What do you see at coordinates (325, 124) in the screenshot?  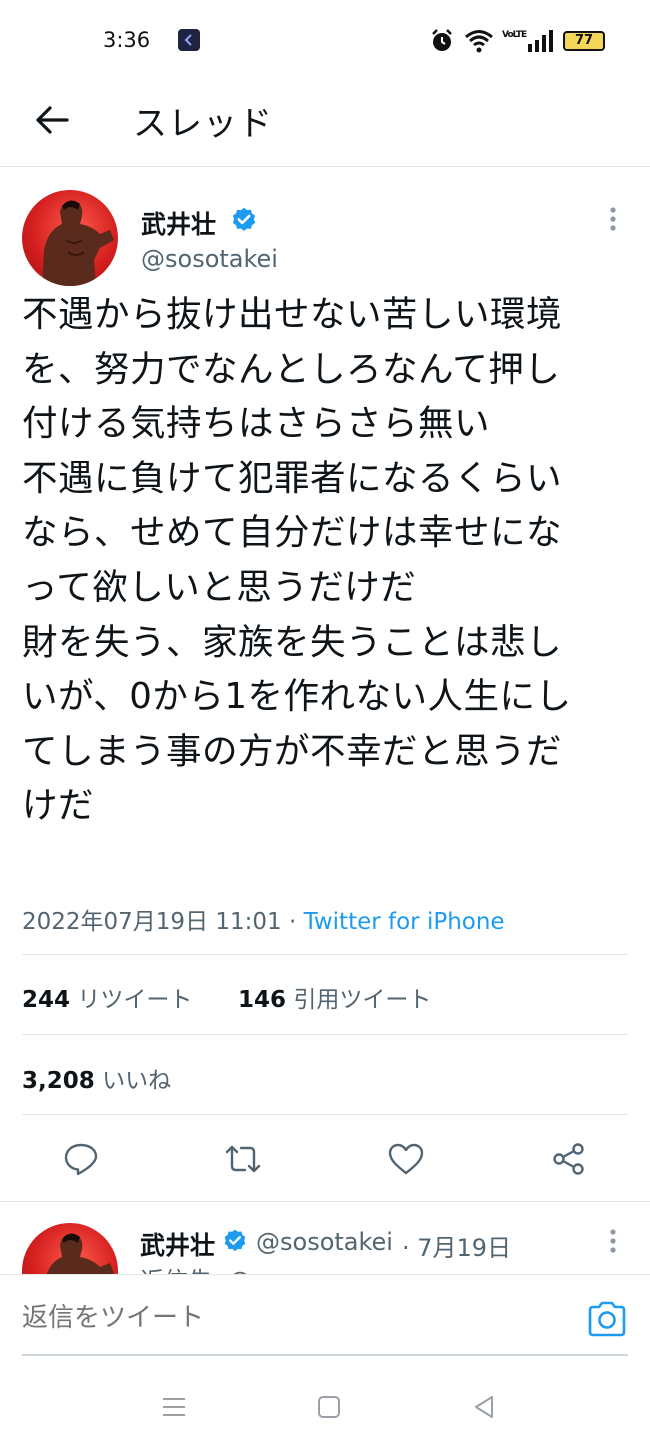 I see `thread-header: スレッド` at bounding box center [325, 124].